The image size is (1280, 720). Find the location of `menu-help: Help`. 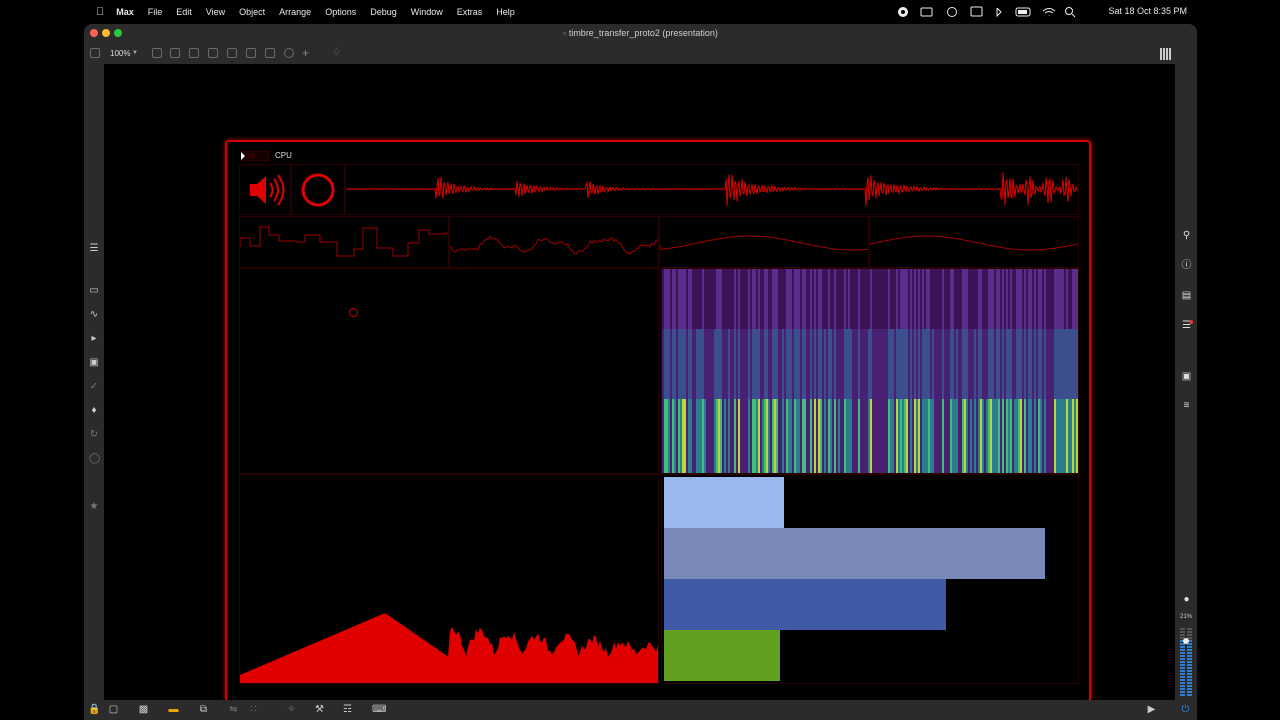

menu-help: Help is located at coordinates (505, 12).